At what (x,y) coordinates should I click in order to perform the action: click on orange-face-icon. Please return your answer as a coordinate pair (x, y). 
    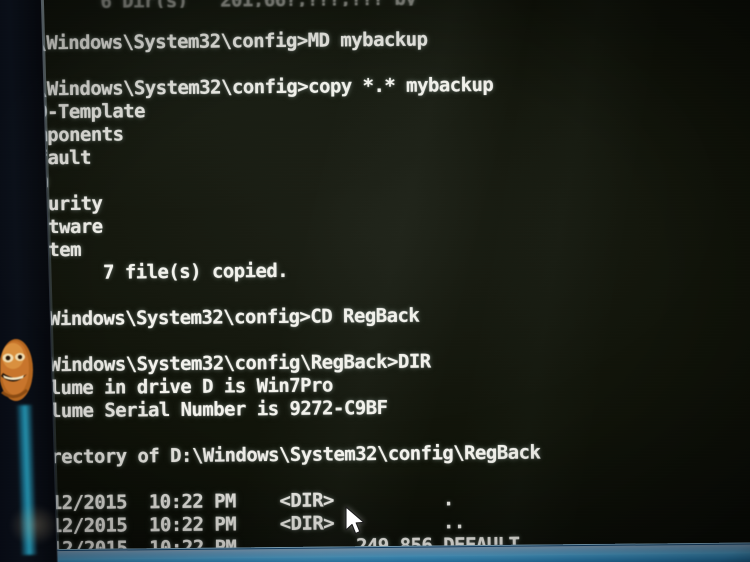
    Looking at the image, I should click on (18, 371).